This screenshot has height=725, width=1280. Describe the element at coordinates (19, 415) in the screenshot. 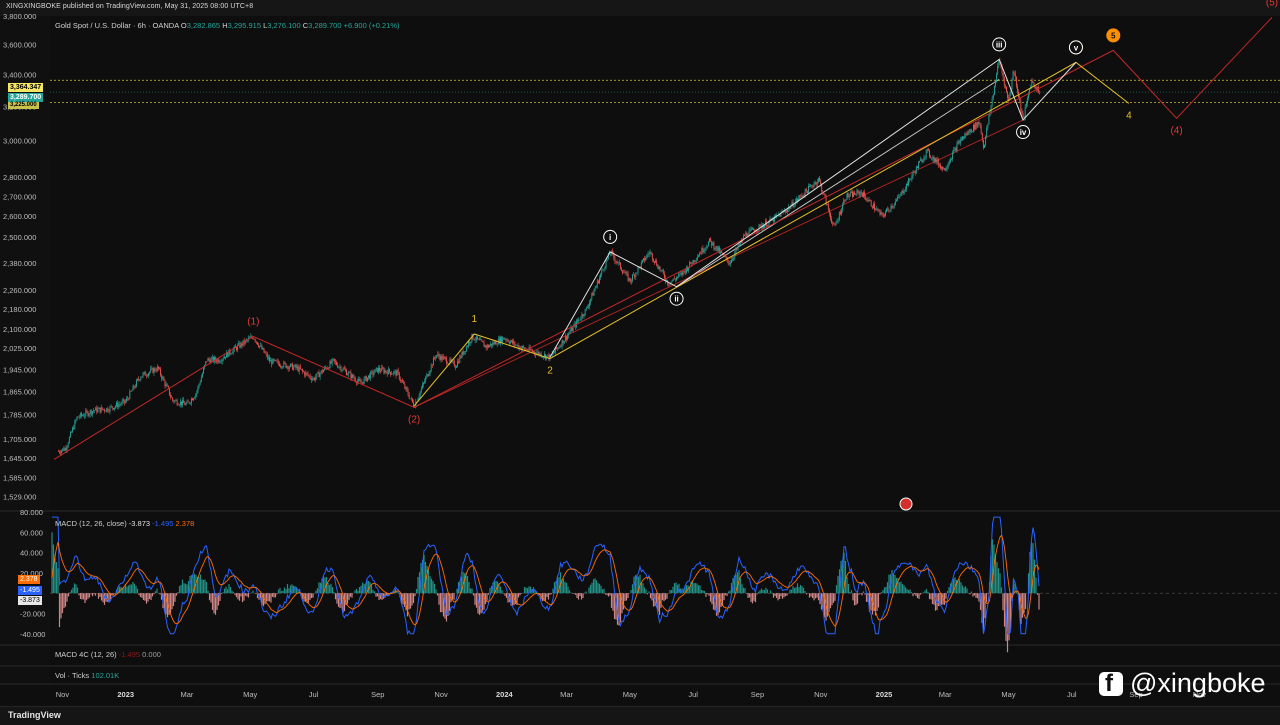

I see `price-axis-label: 1,785.000` at that location.